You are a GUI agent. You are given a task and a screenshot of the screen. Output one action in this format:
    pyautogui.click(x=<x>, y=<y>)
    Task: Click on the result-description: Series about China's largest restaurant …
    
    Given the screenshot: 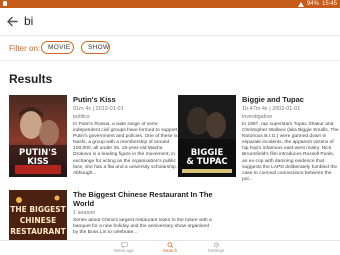 What is the action you would take?
    pyautogui.click(x=142, y=227)
    